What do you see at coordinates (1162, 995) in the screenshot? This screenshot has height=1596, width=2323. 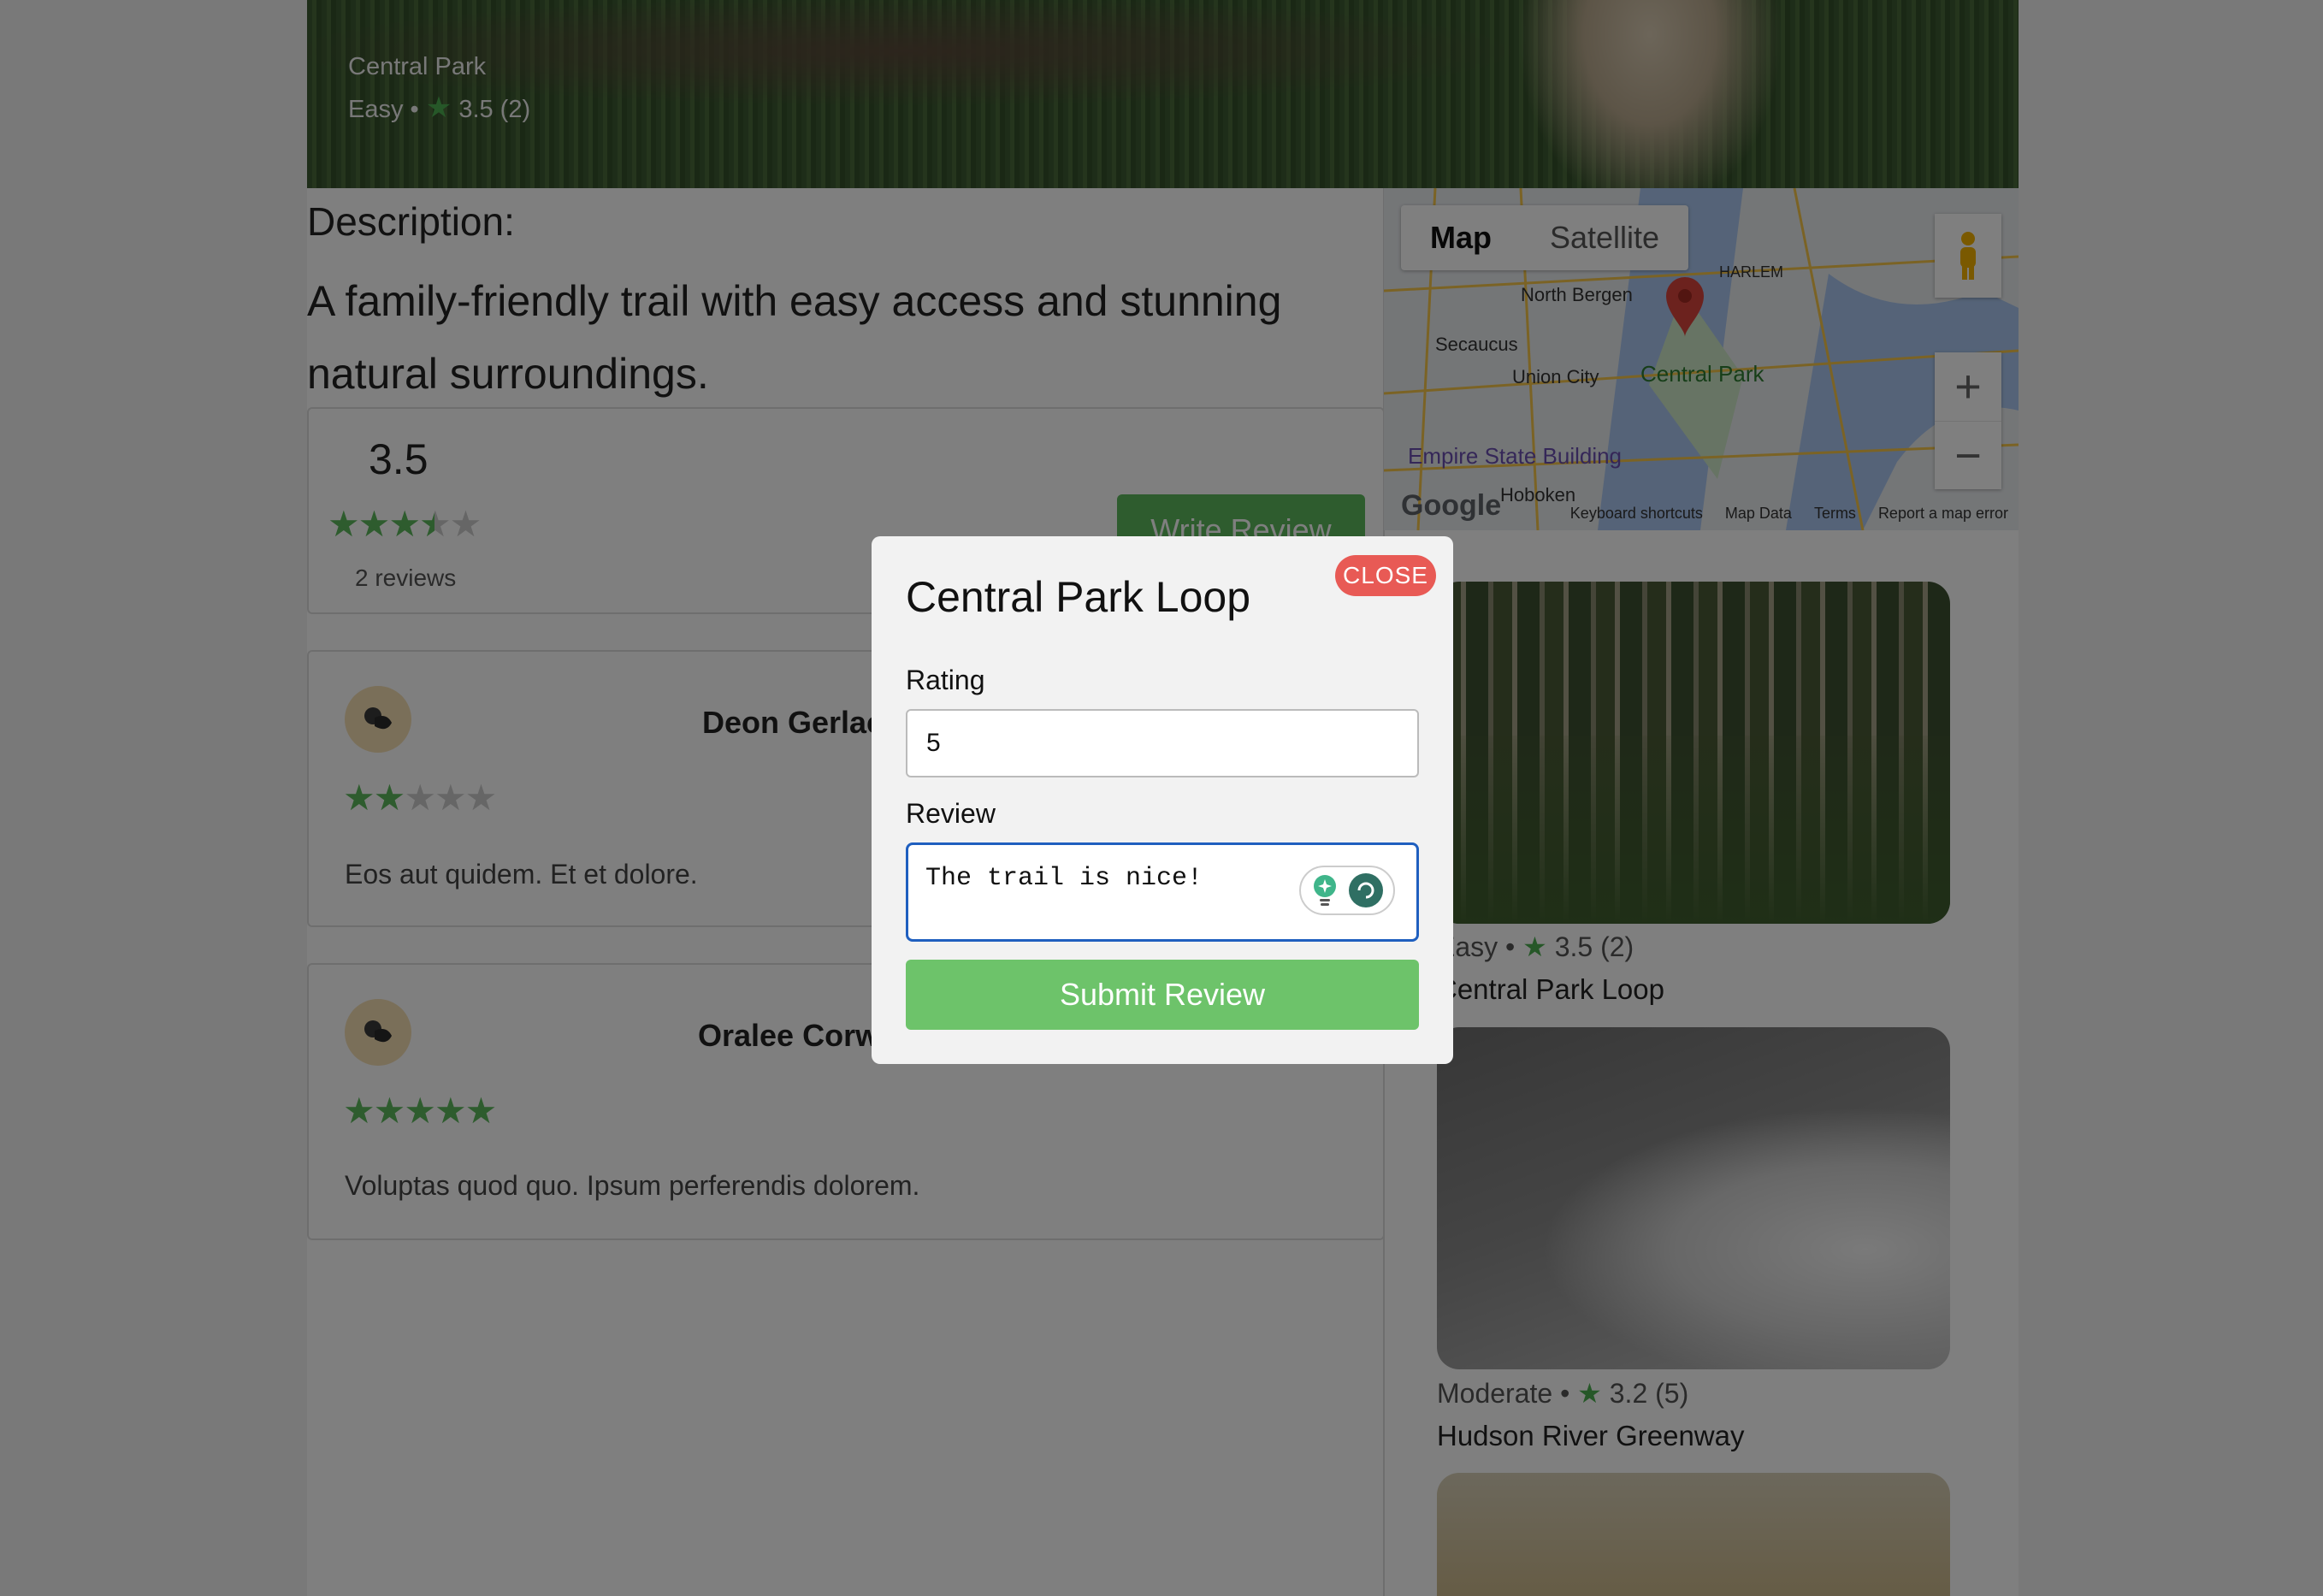 I see `submit-review-button: Submit Review` at bounding box center [1162, 995].